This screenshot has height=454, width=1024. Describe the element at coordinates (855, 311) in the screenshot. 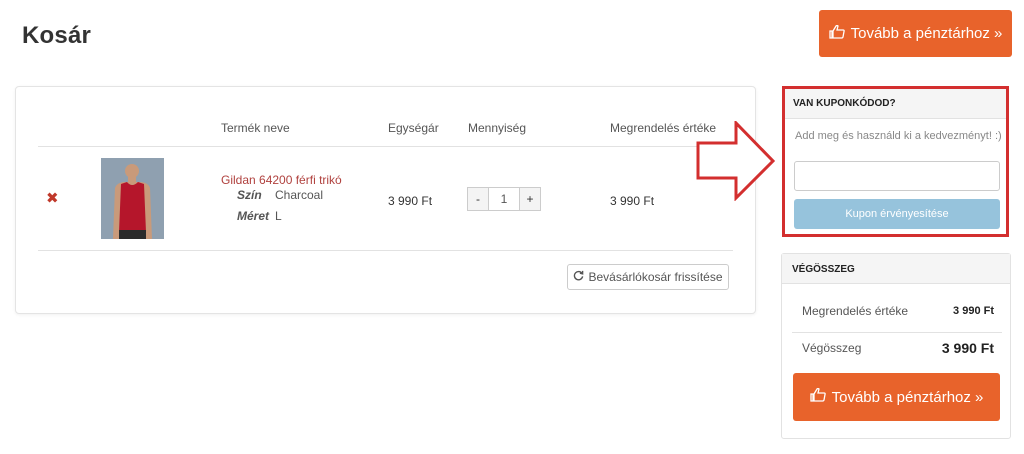

I see `order-value-label: Megrendelés értéke` at that location.